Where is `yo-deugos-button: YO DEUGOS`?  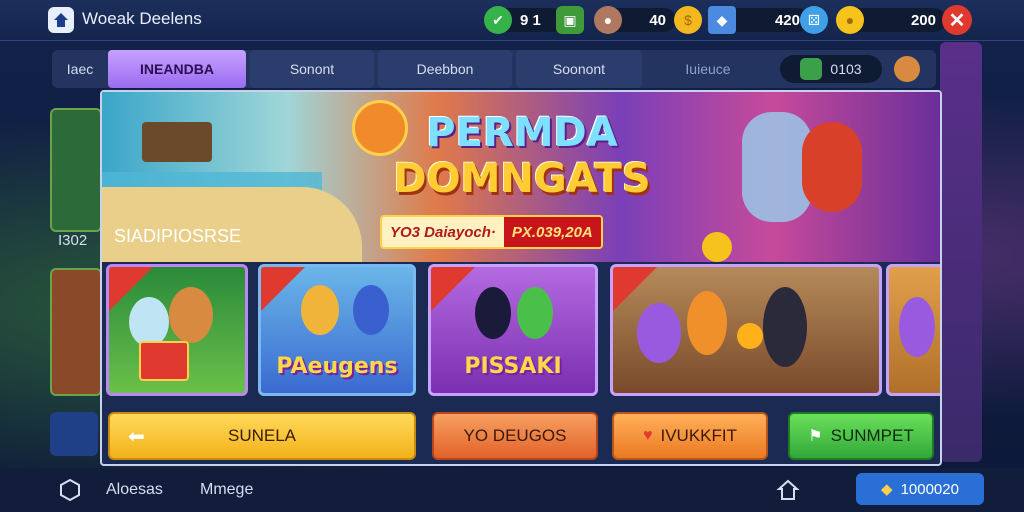
yo-deugos-button: YO DEUGOS is located at coordinates (515, 436).